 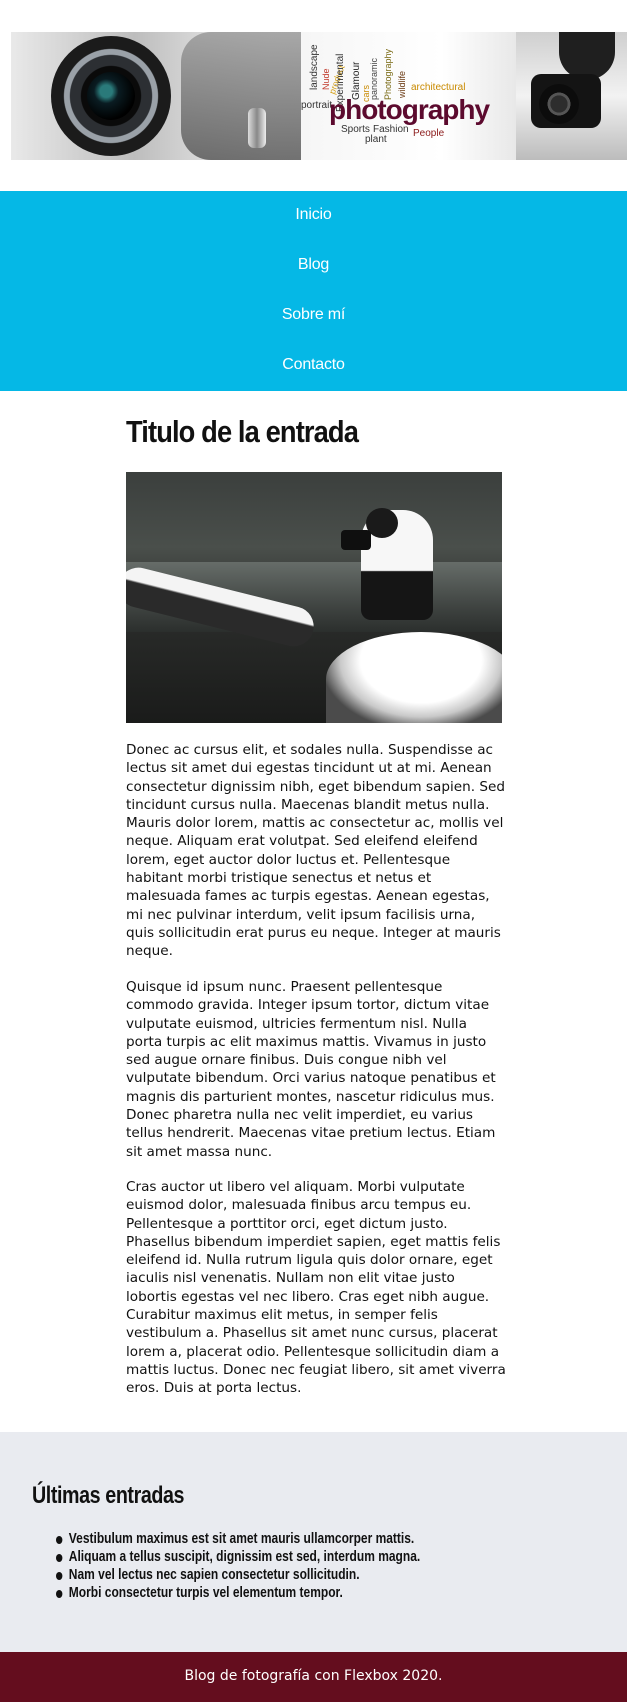 I want to click on word-landscape: landscape, so click(x=314, y=67).